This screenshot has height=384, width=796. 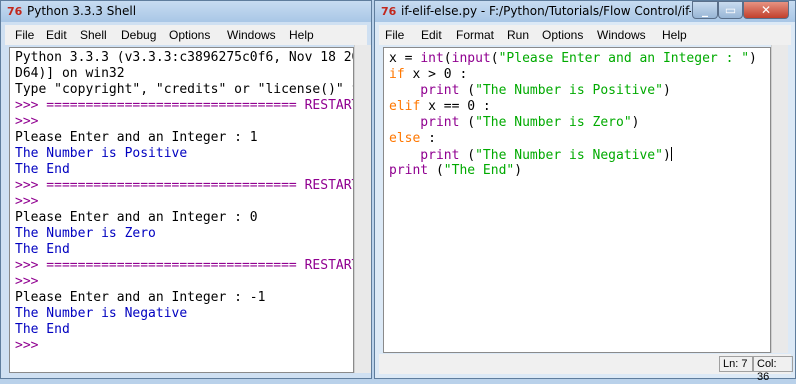 I want to click on code-line-3: print ("The Number is Positive"), so click(x=530, y=90).